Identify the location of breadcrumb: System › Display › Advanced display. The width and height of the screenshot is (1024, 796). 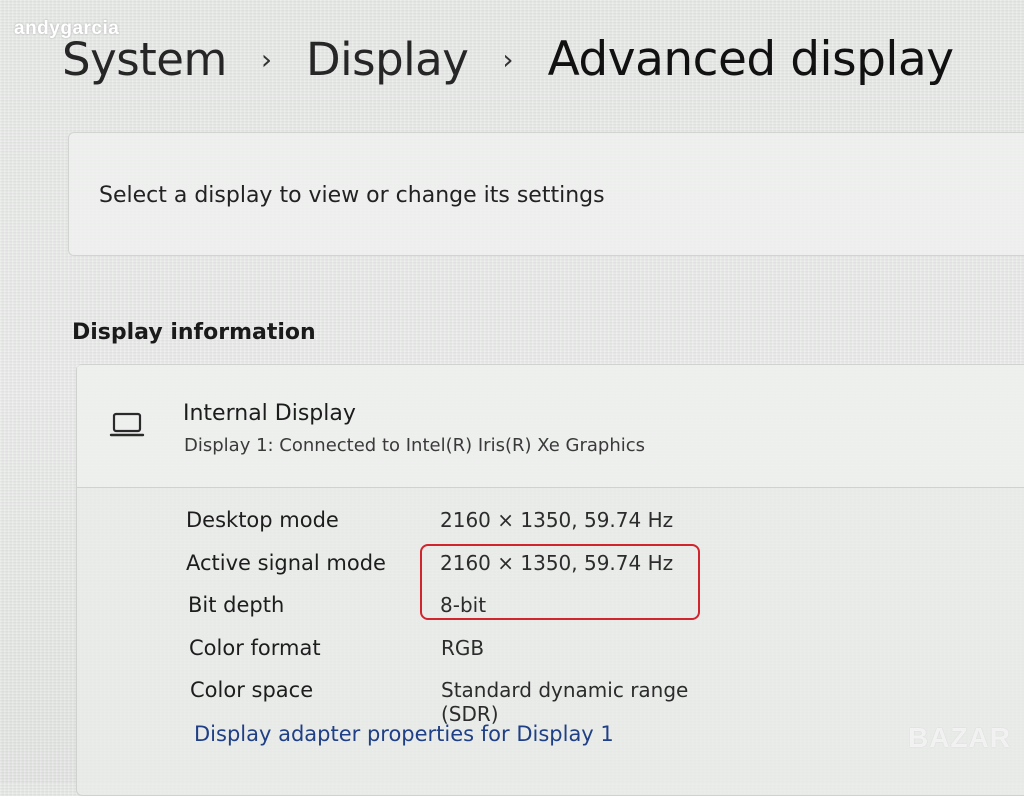
(508, 59).